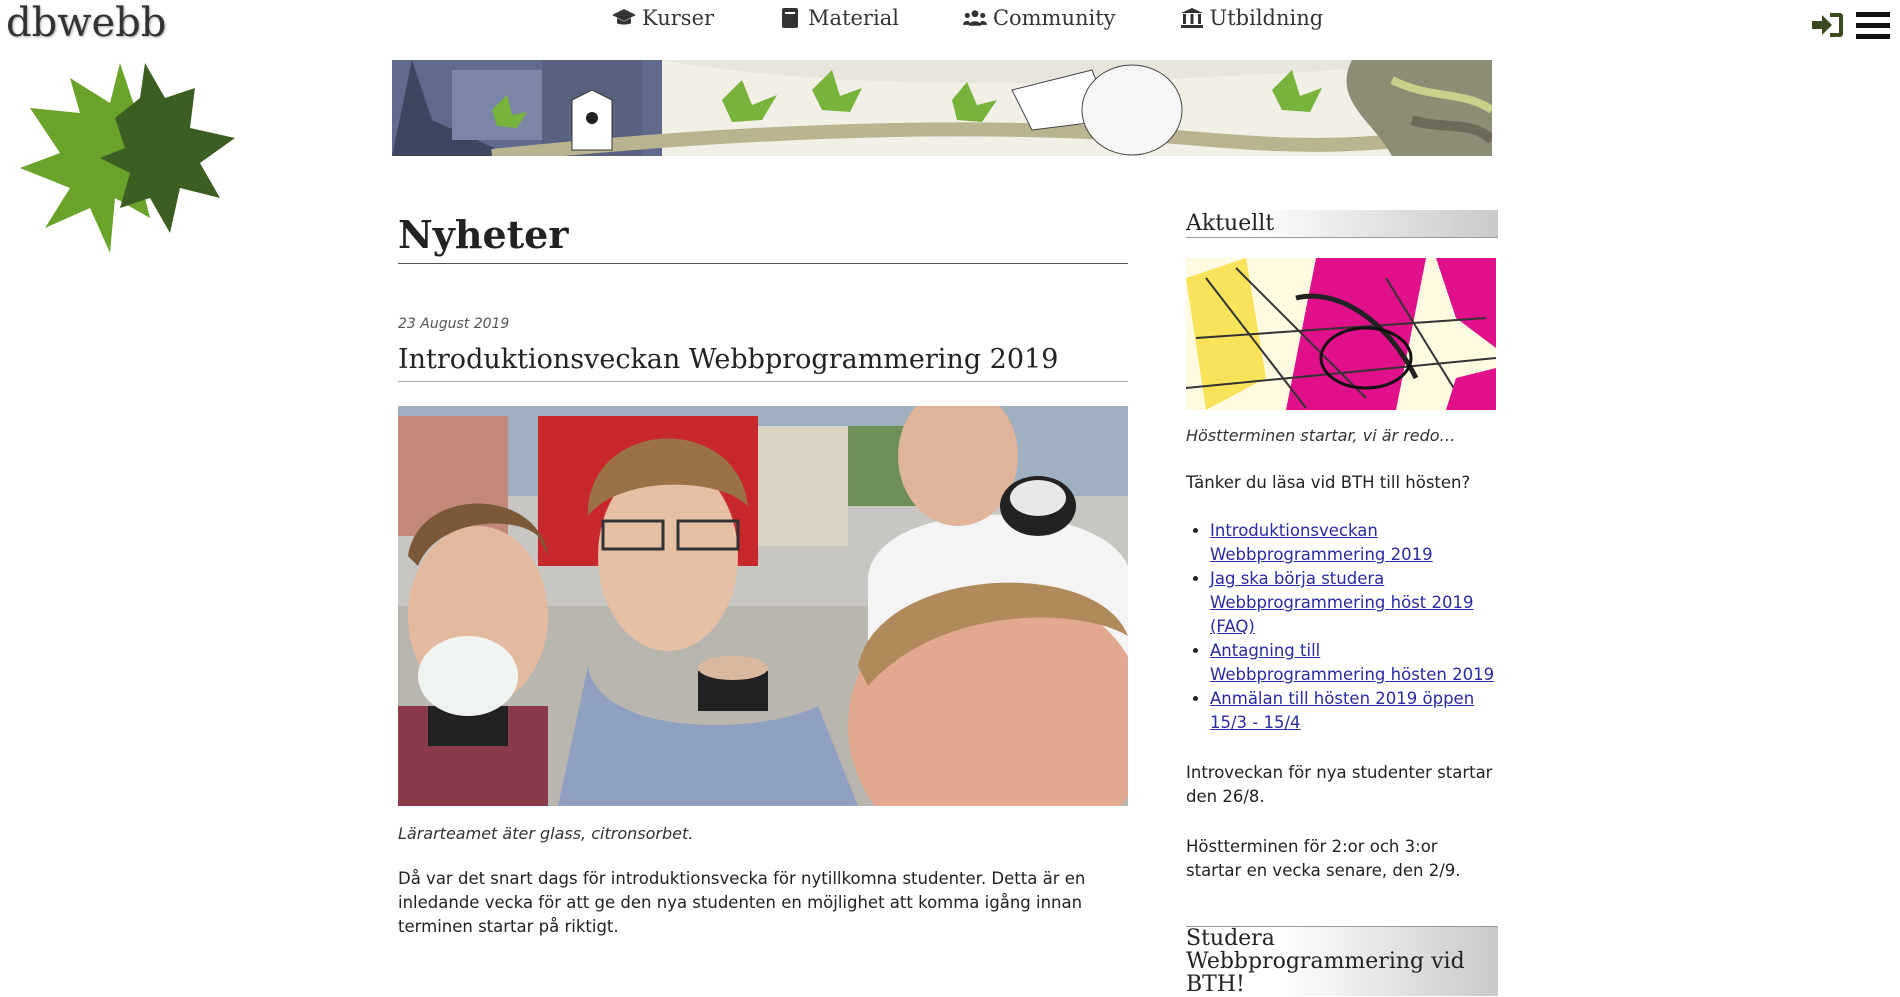  What do you see at coordinates (790, 18) in the screenshot?
I see `book-icon` at bounding box center [790, 18].